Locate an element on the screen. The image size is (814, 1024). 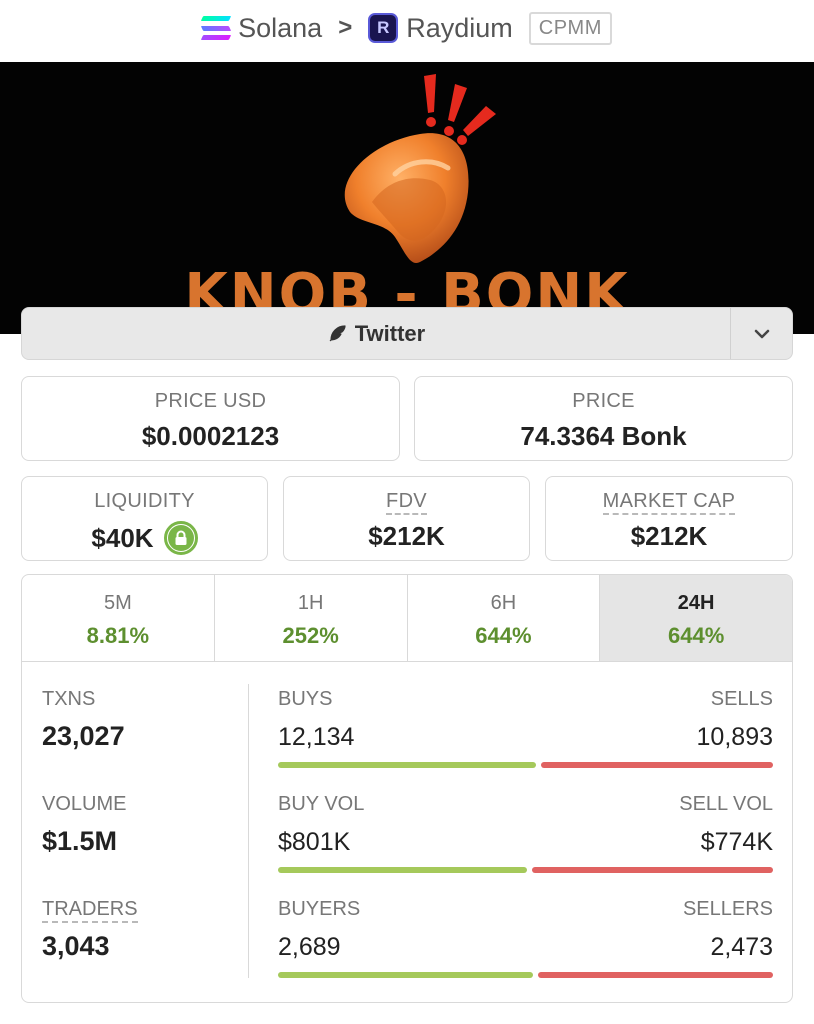
liquidity-card: LIQUIDITY $40K is located at coordinates (144, 518).